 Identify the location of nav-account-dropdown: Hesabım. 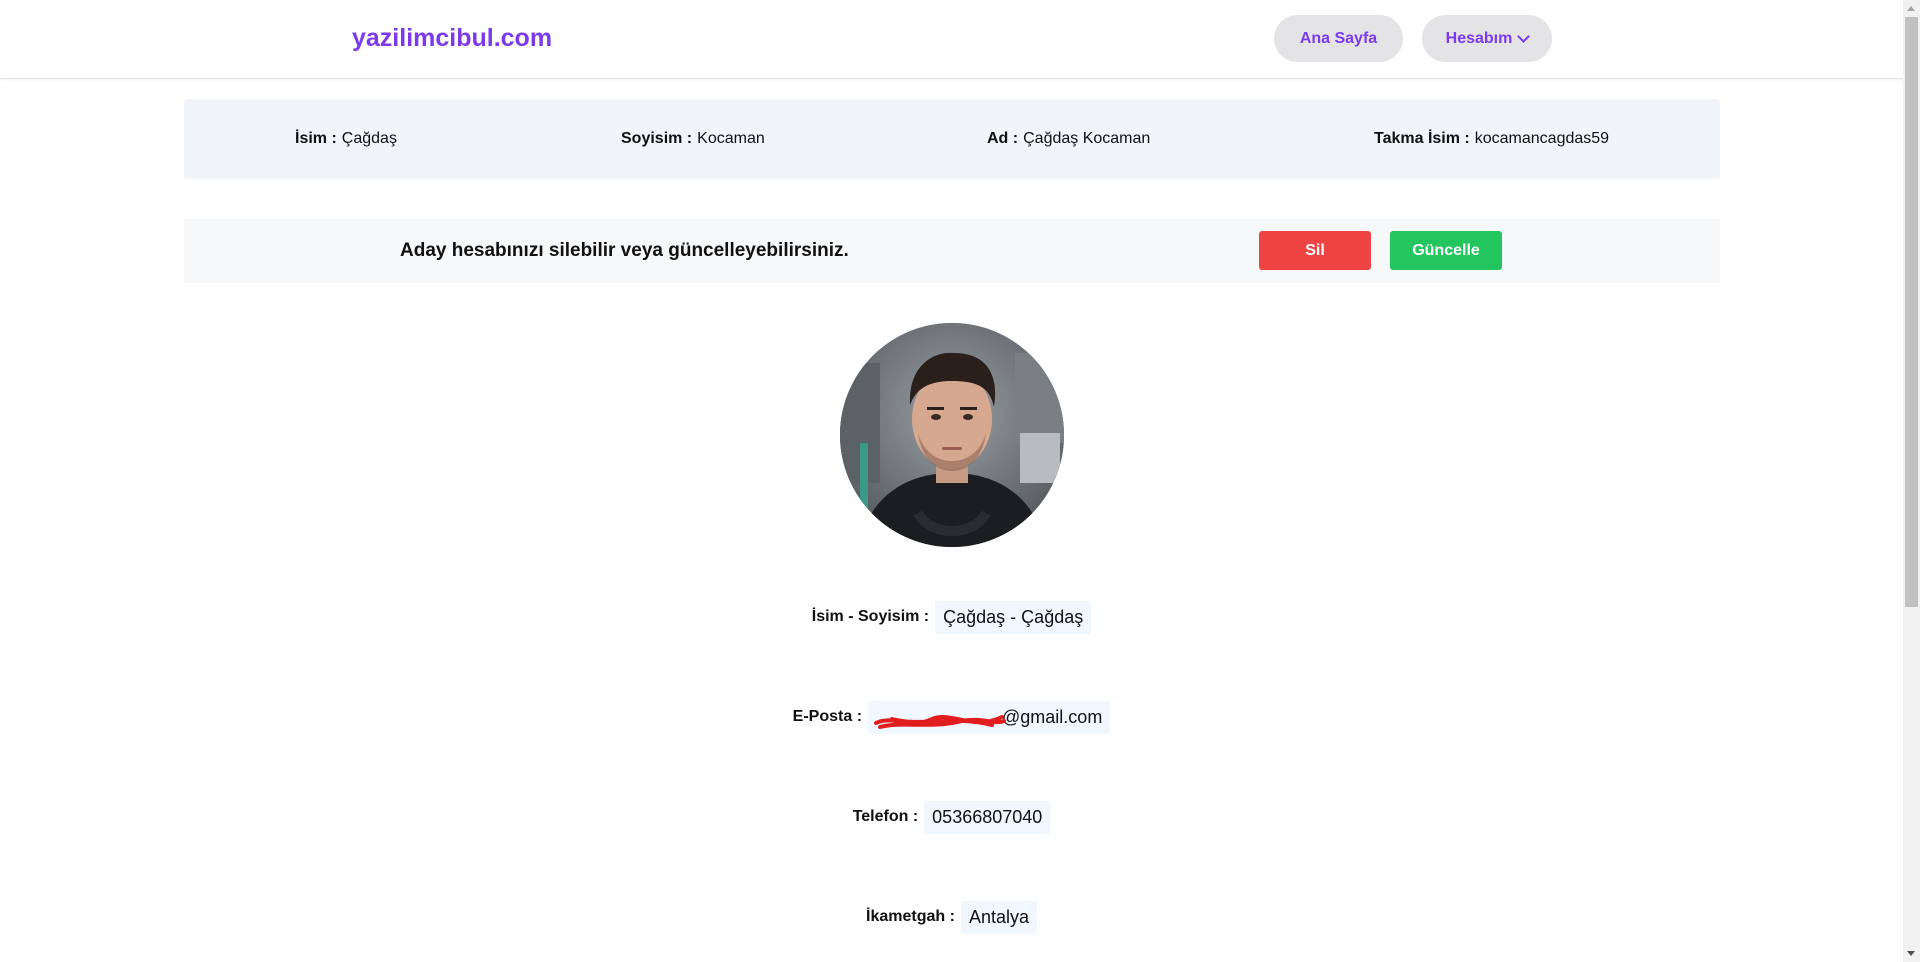
(1487, 38).